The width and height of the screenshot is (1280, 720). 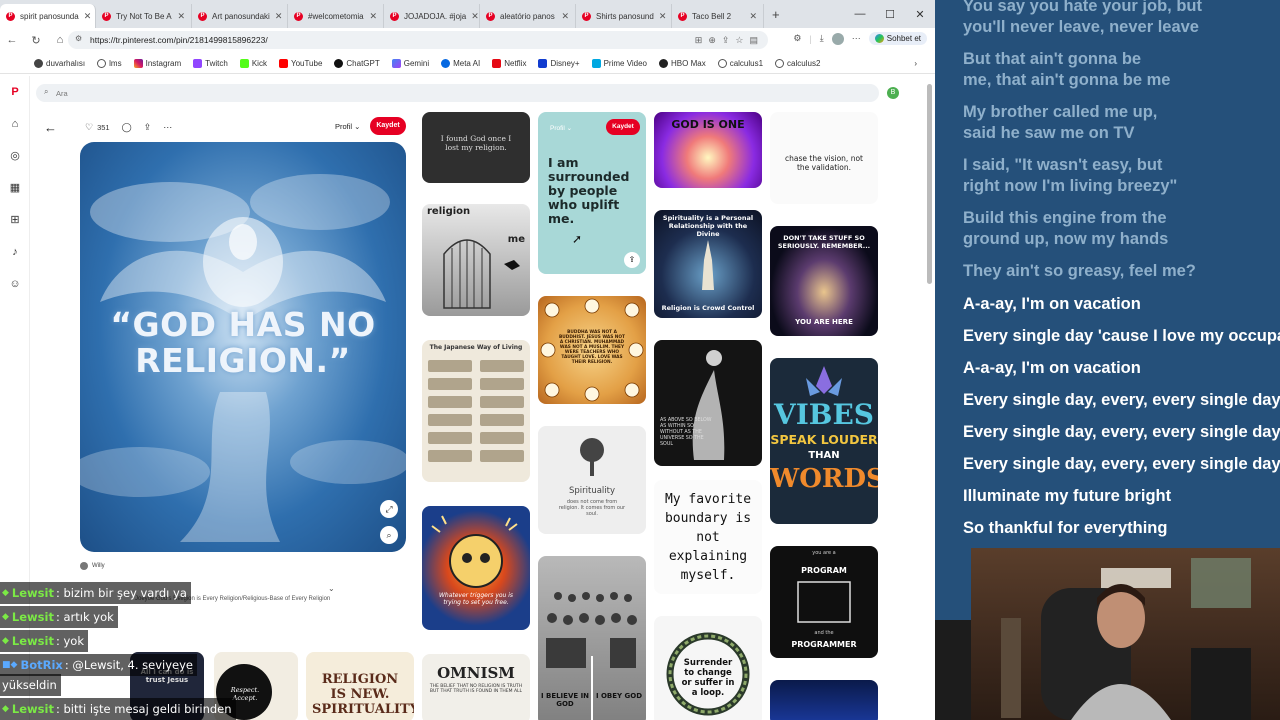 I want to click on comment-icon: ◯, so click(x=127, y=127).